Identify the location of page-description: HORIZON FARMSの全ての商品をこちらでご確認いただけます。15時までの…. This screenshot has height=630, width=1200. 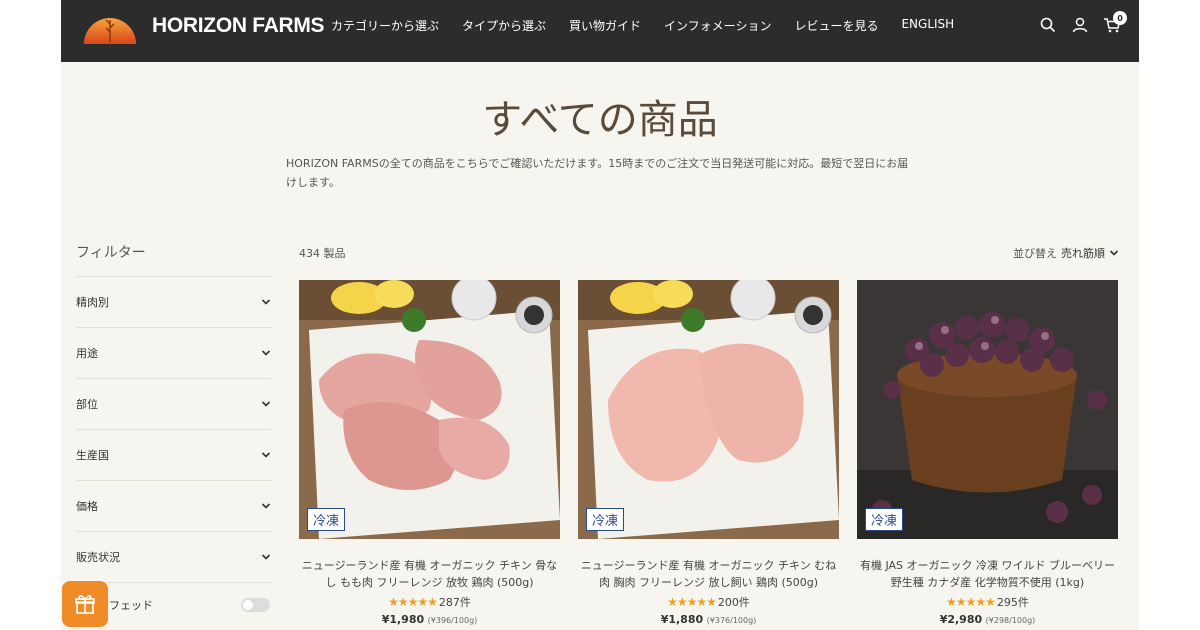
(597, 173).